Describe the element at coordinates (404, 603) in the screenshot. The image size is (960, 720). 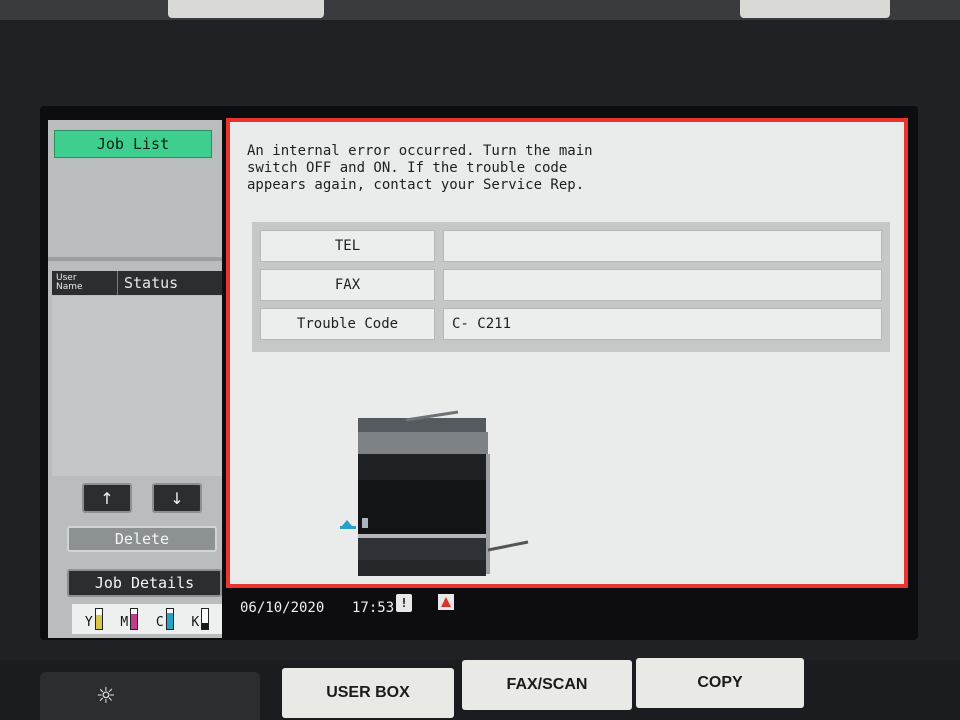
I see `warning-icon: !` at that location.